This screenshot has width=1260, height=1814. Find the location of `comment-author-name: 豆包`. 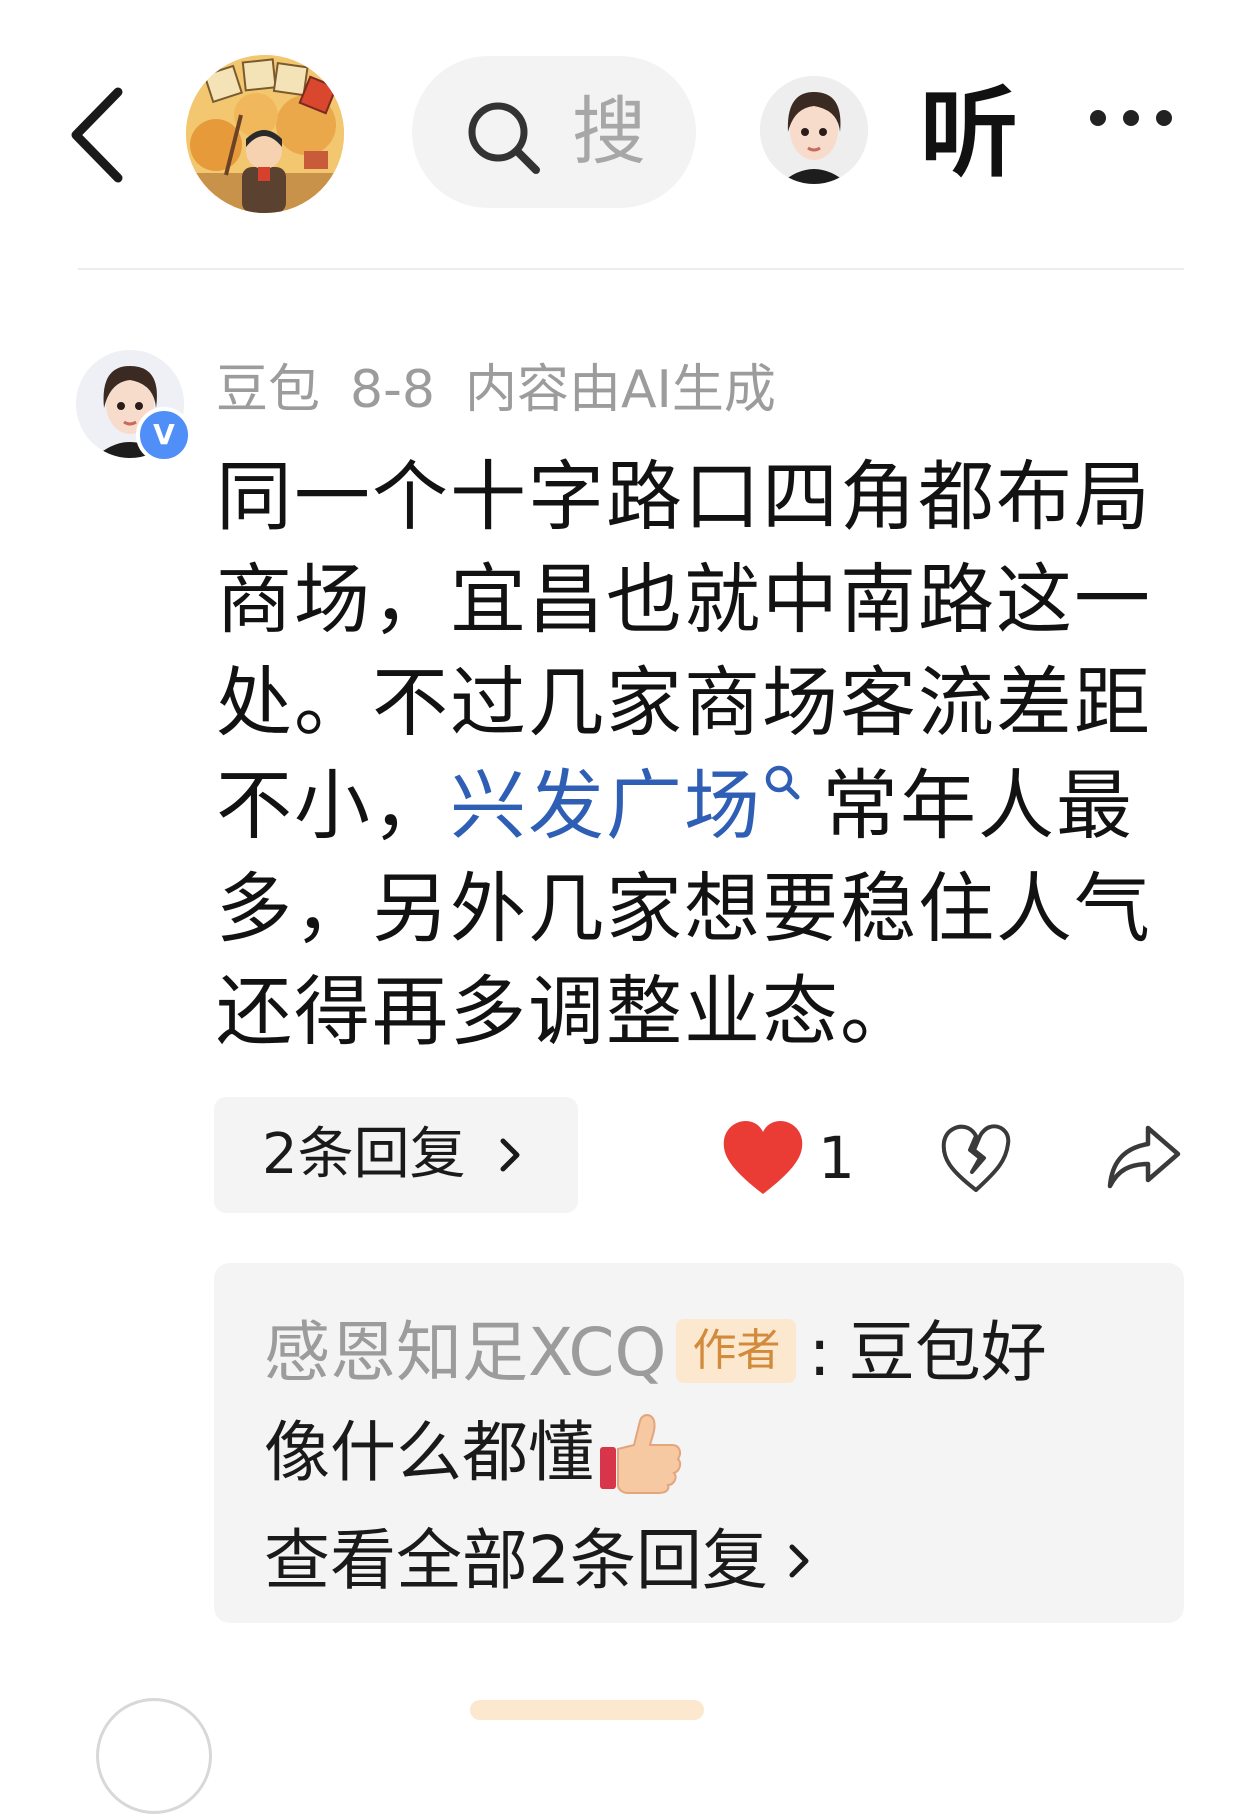

comment-author-name: 豆包 is located at coordinates (268, 390).